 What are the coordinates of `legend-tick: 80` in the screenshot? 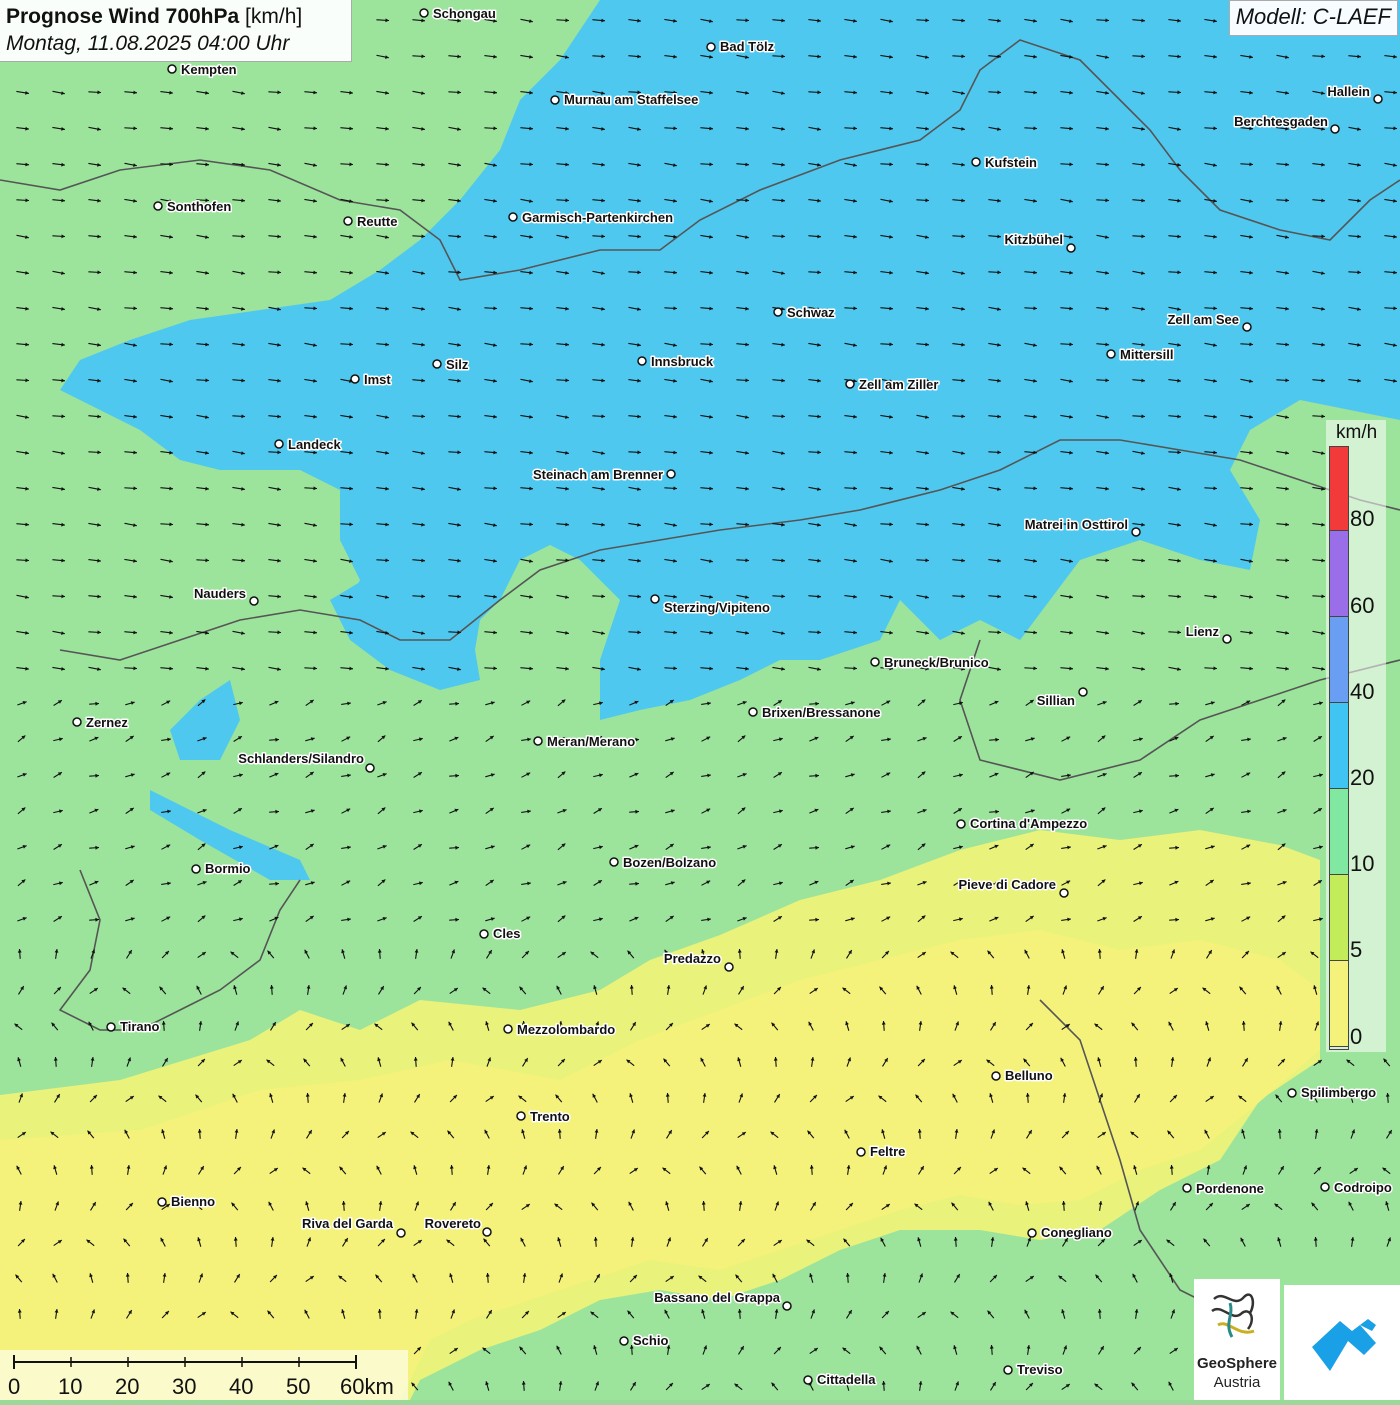 It's located at (1362, 518).